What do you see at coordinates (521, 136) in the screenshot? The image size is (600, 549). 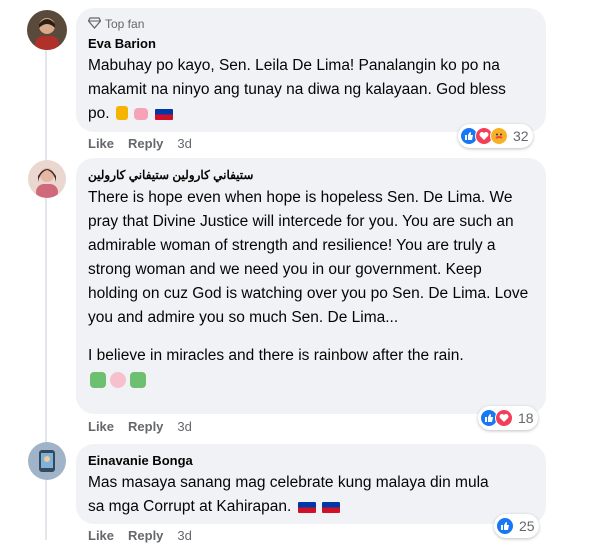 I see `reaction-count: 32` at bounding box center [521, 136].